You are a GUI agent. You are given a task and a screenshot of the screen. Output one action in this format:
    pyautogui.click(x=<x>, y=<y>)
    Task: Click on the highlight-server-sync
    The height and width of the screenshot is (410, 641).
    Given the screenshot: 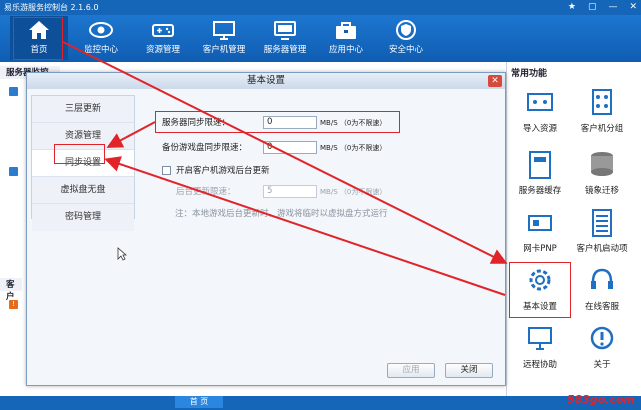 What is the action you would take?
    pyautogui.click(x=277, y=122)
    